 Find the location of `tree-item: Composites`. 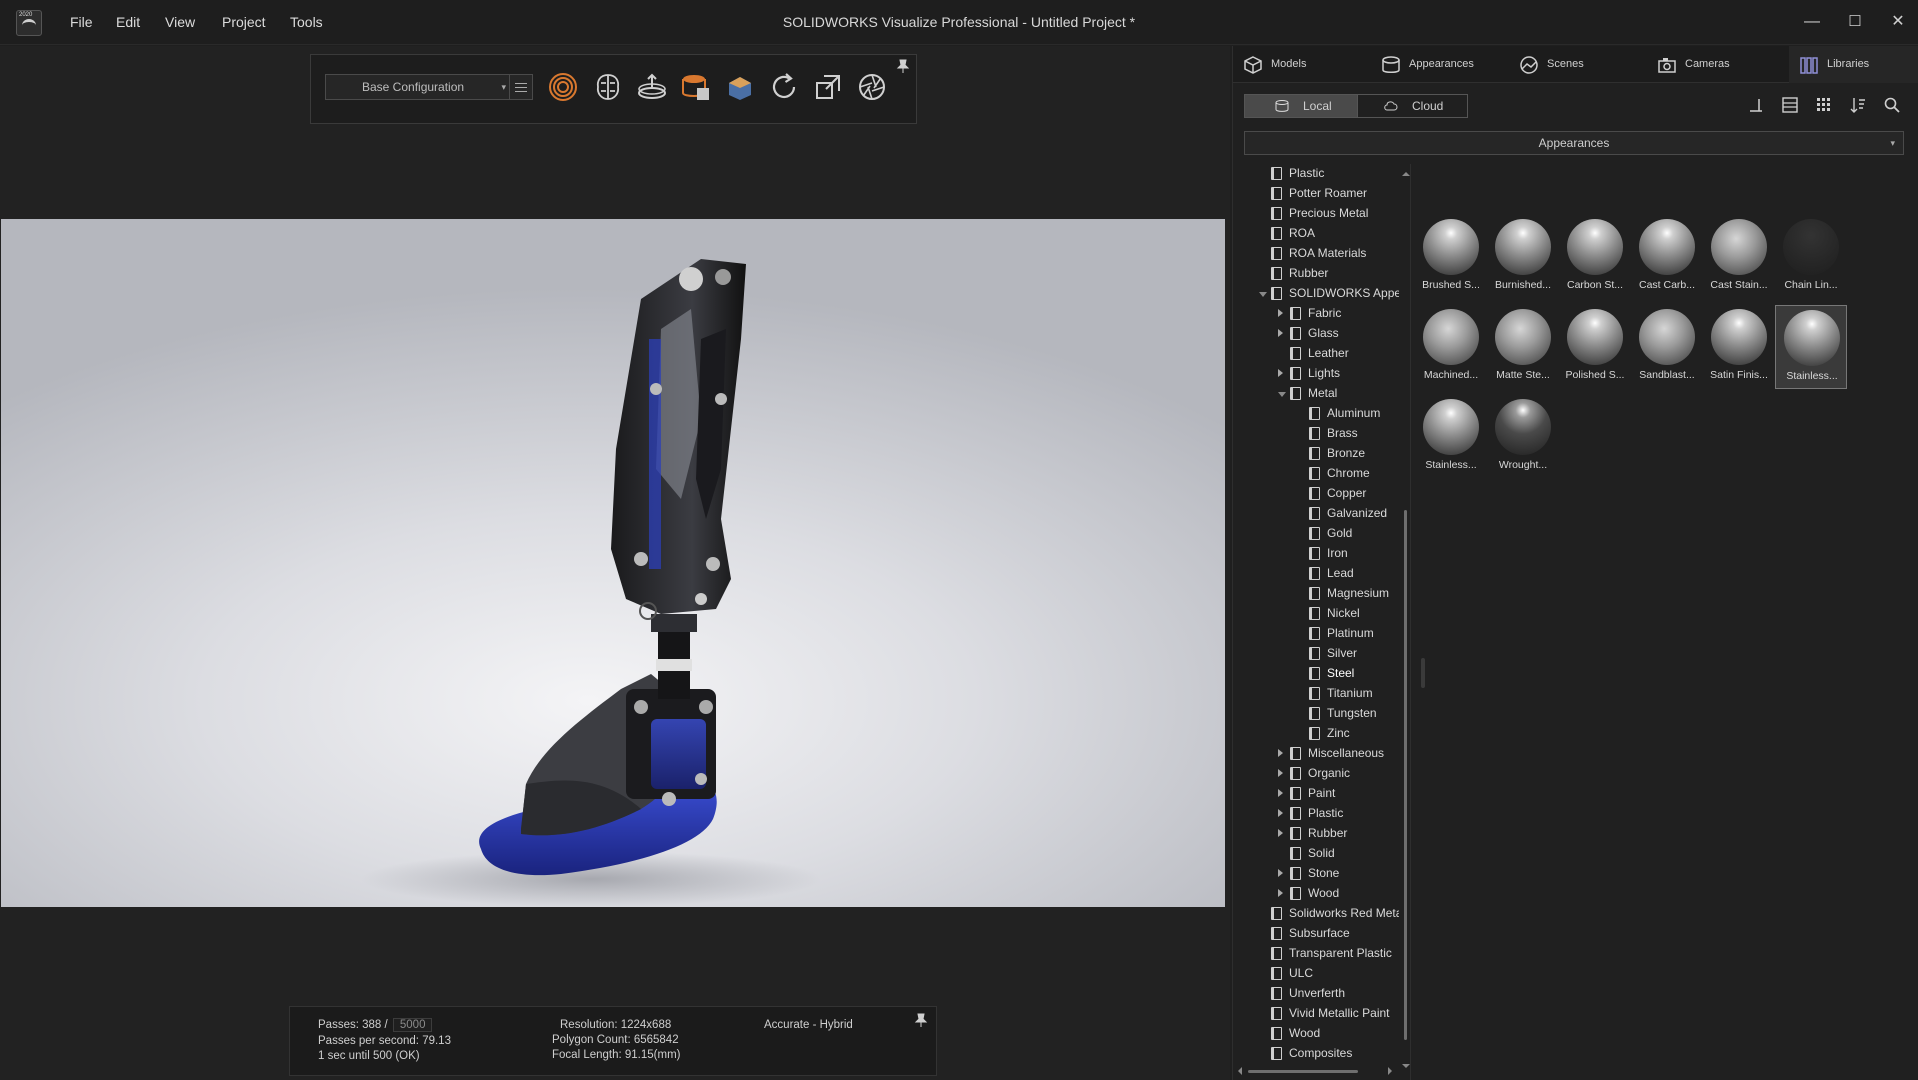

tree-item: Composites is located at coordinates (1329, 1054).